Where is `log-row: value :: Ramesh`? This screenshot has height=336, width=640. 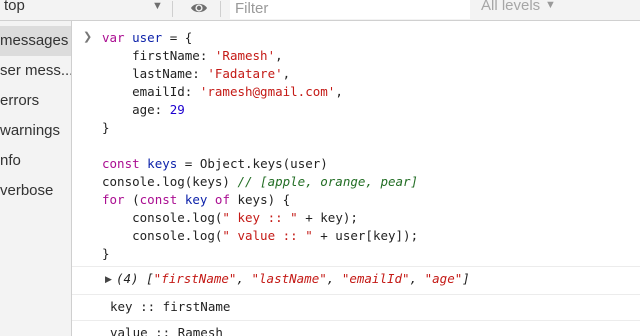 log-row: value :: Ramesh is located at coordinates (356, 328).